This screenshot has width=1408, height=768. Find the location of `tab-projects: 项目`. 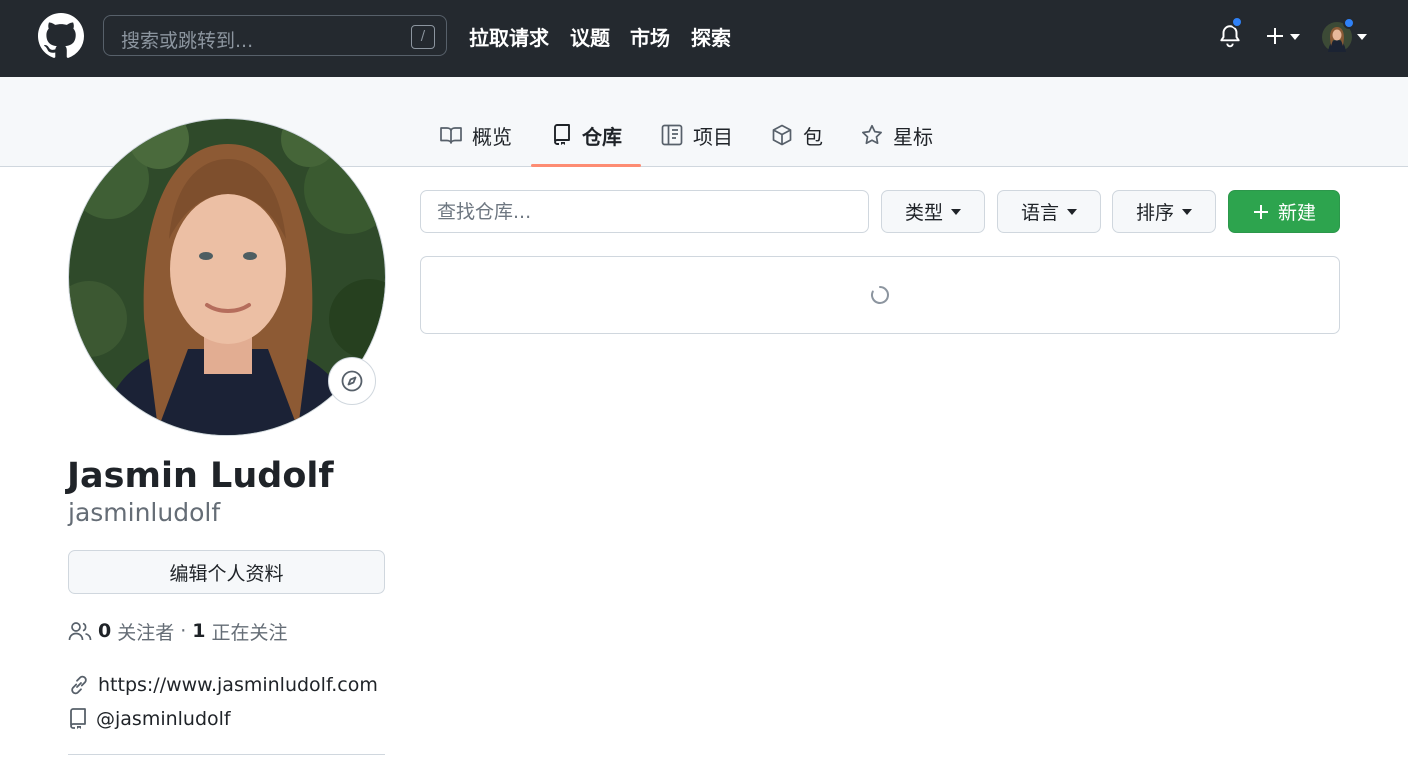

tab-projects: 项目 is located at coordinates (697, 135).